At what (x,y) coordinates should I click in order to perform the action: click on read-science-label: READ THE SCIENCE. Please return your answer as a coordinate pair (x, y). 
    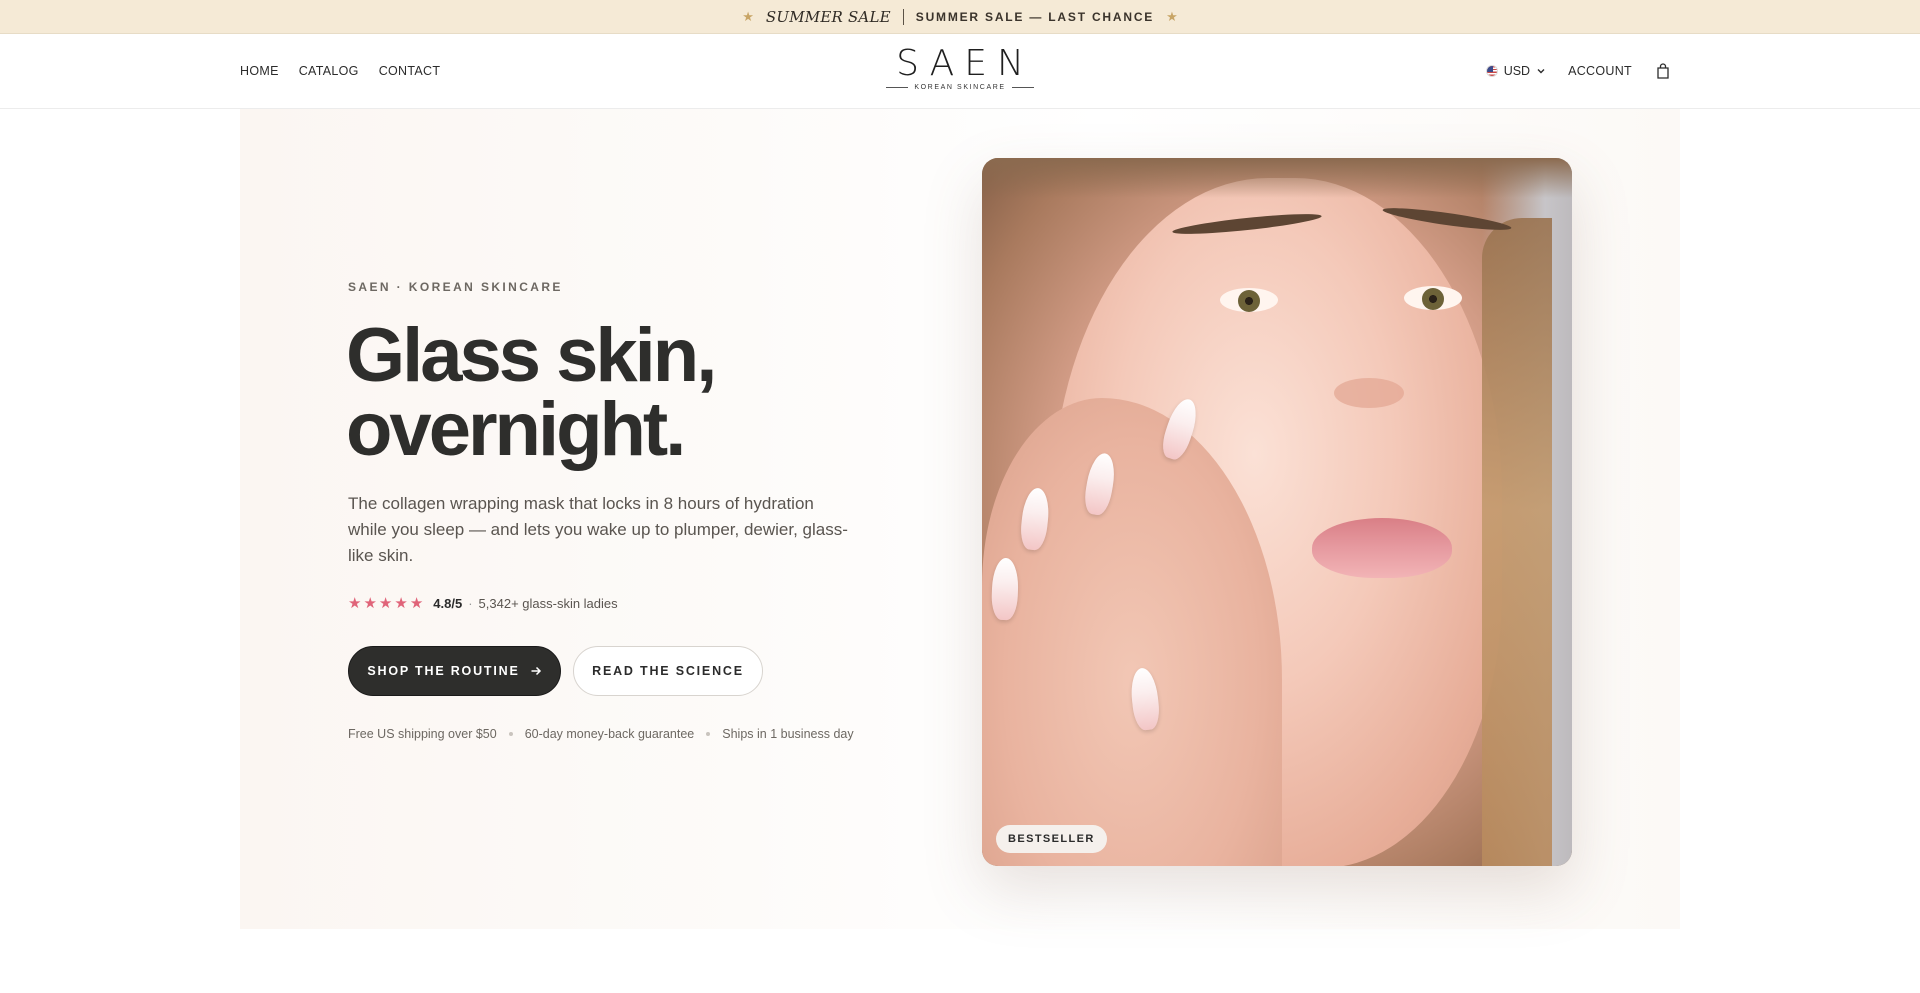
    Looking at the image, I should click on (668, 671).